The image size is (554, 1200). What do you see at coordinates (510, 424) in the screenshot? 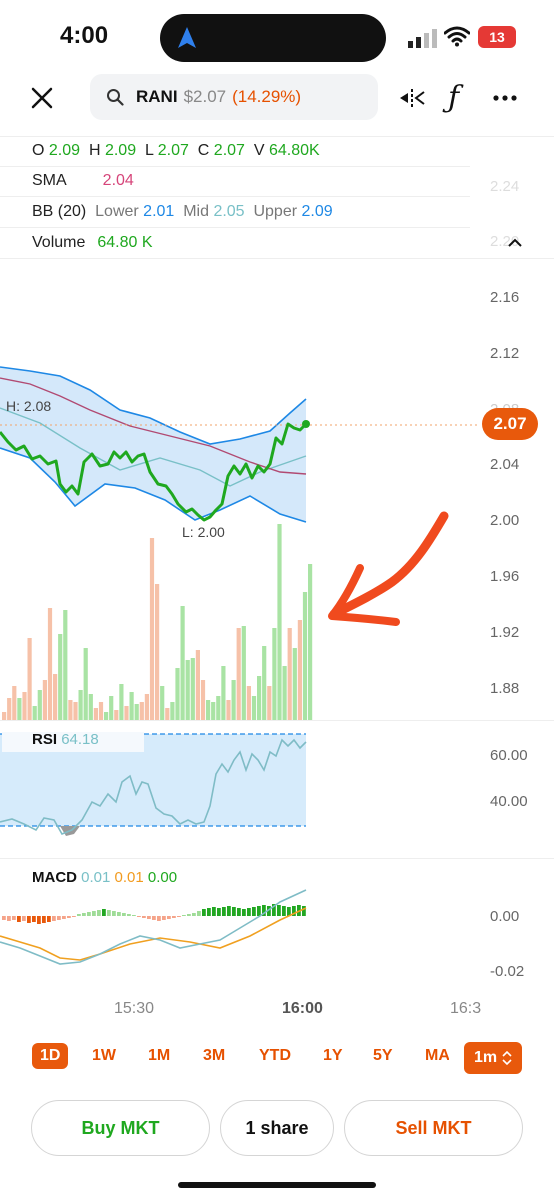
I see `last-price-tag: 2.07` at bounding box center [510, 424].